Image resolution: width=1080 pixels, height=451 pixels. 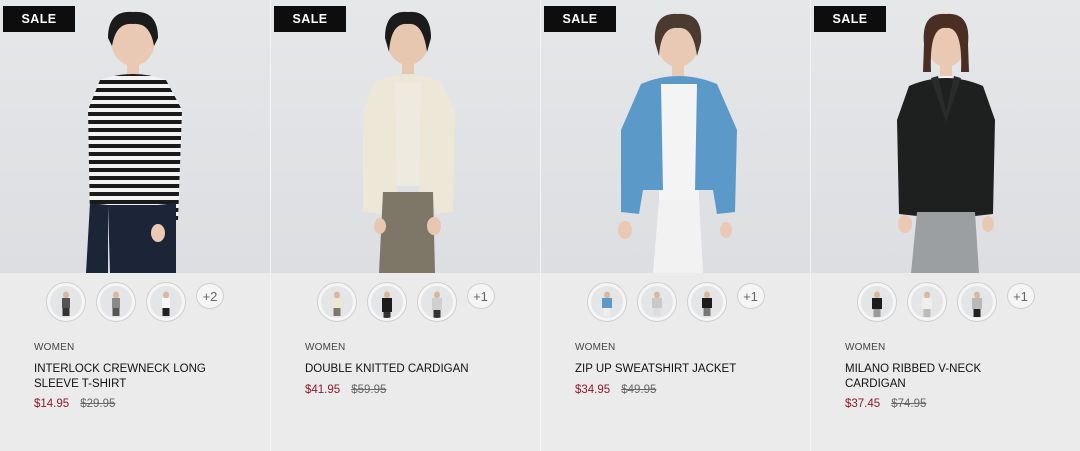 What do you see at coordinates (670, 369) in the screenshot?
I see `product-name: ZIP UP SWEATSHIRT JACKET` at bounding box center [670, 369].